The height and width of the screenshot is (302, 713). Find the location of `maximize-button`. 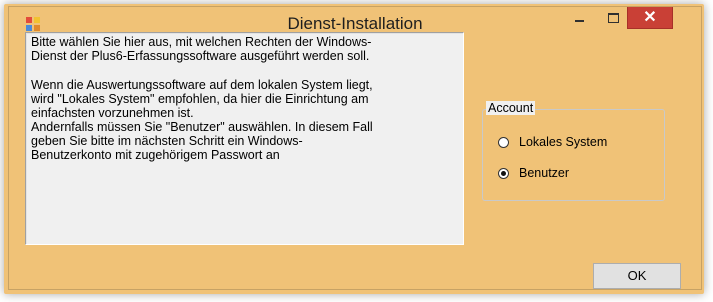

maximize-button is located at coordinates (613, 18).